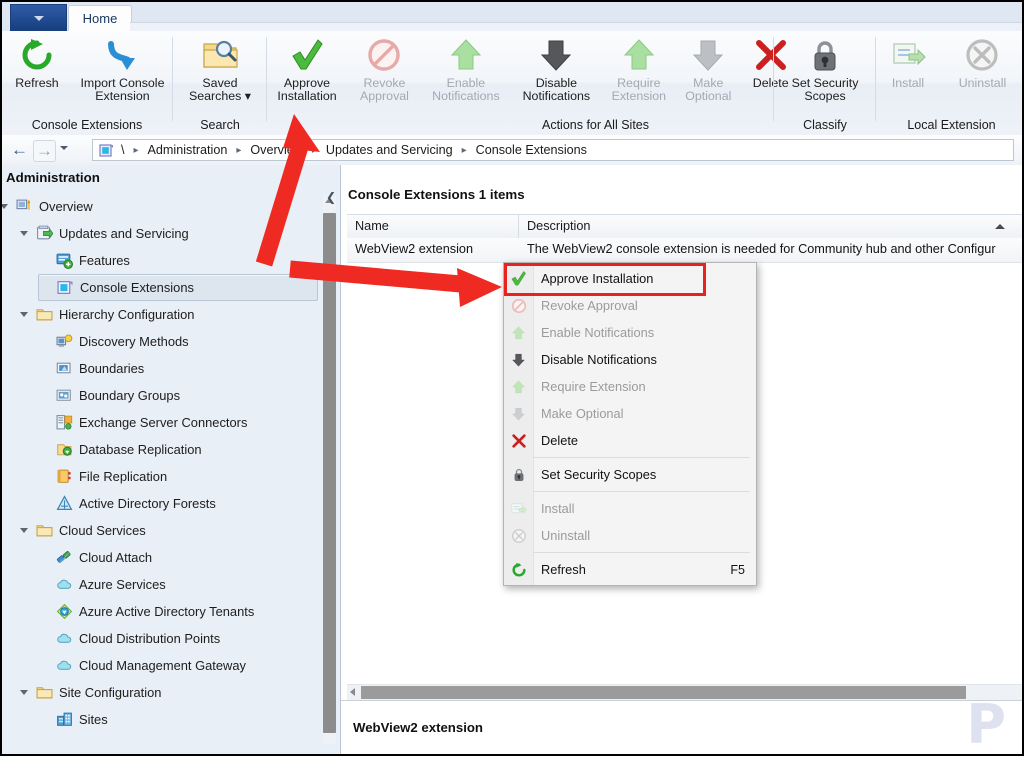  I want to click on breadcrumb-item-administration: Administration, so click(188, 150).